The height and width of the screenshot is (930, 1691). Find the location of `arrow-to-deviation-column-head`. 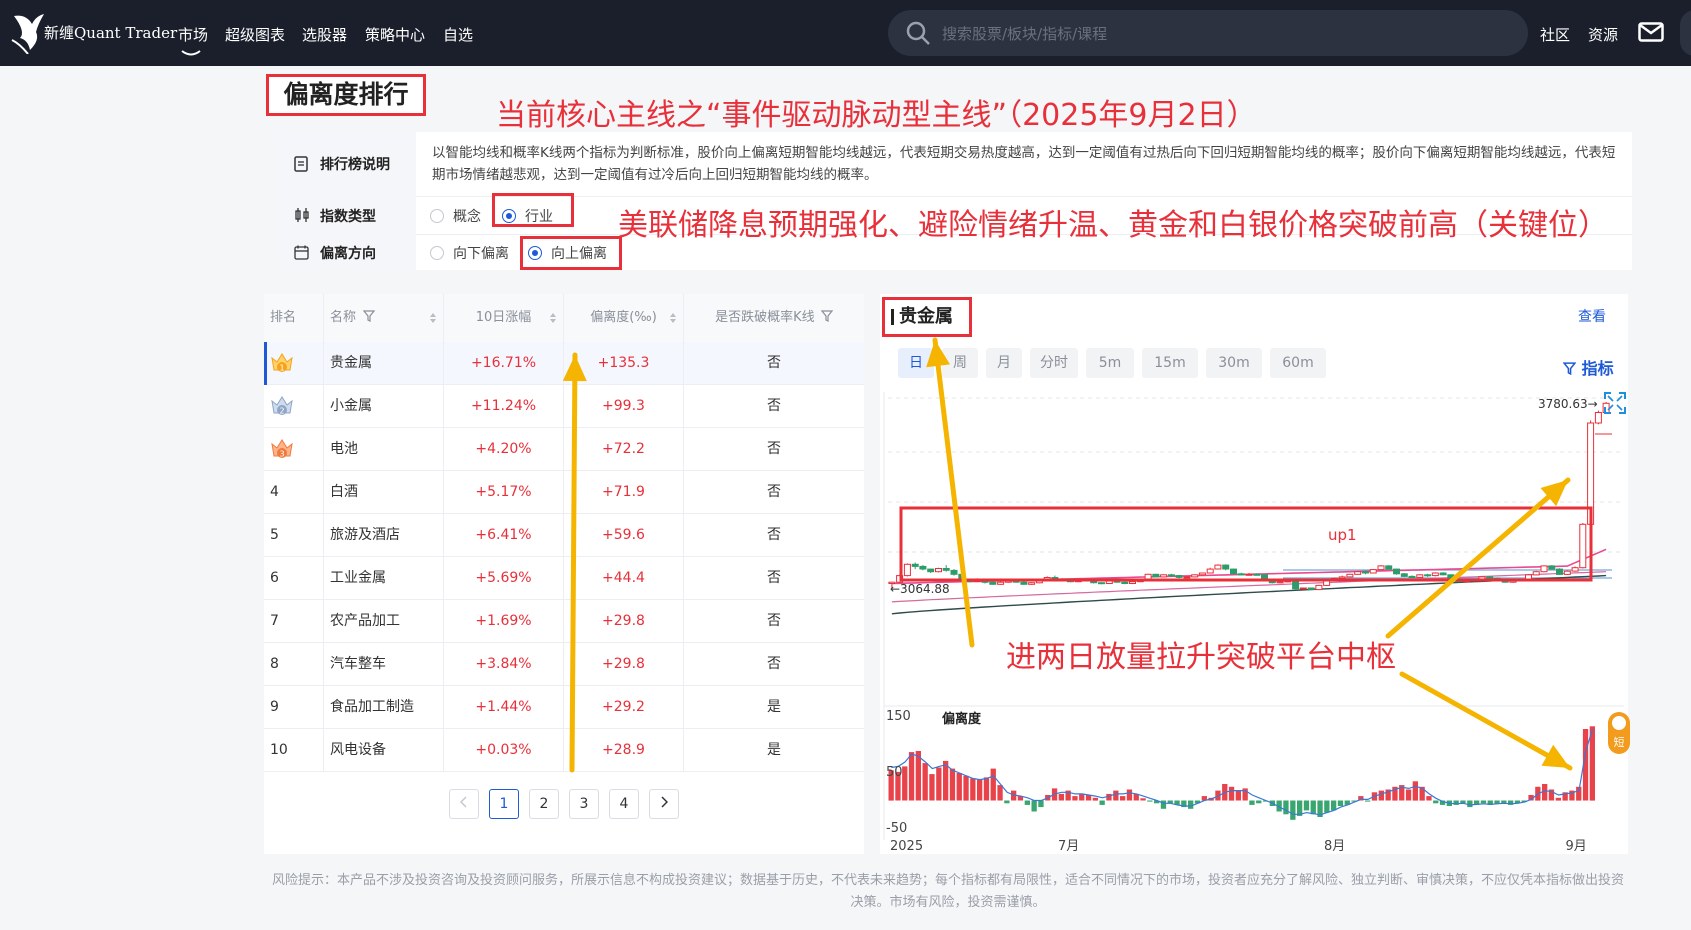

arrow-to-deviation-column-head is located at coordinates (574, 368).